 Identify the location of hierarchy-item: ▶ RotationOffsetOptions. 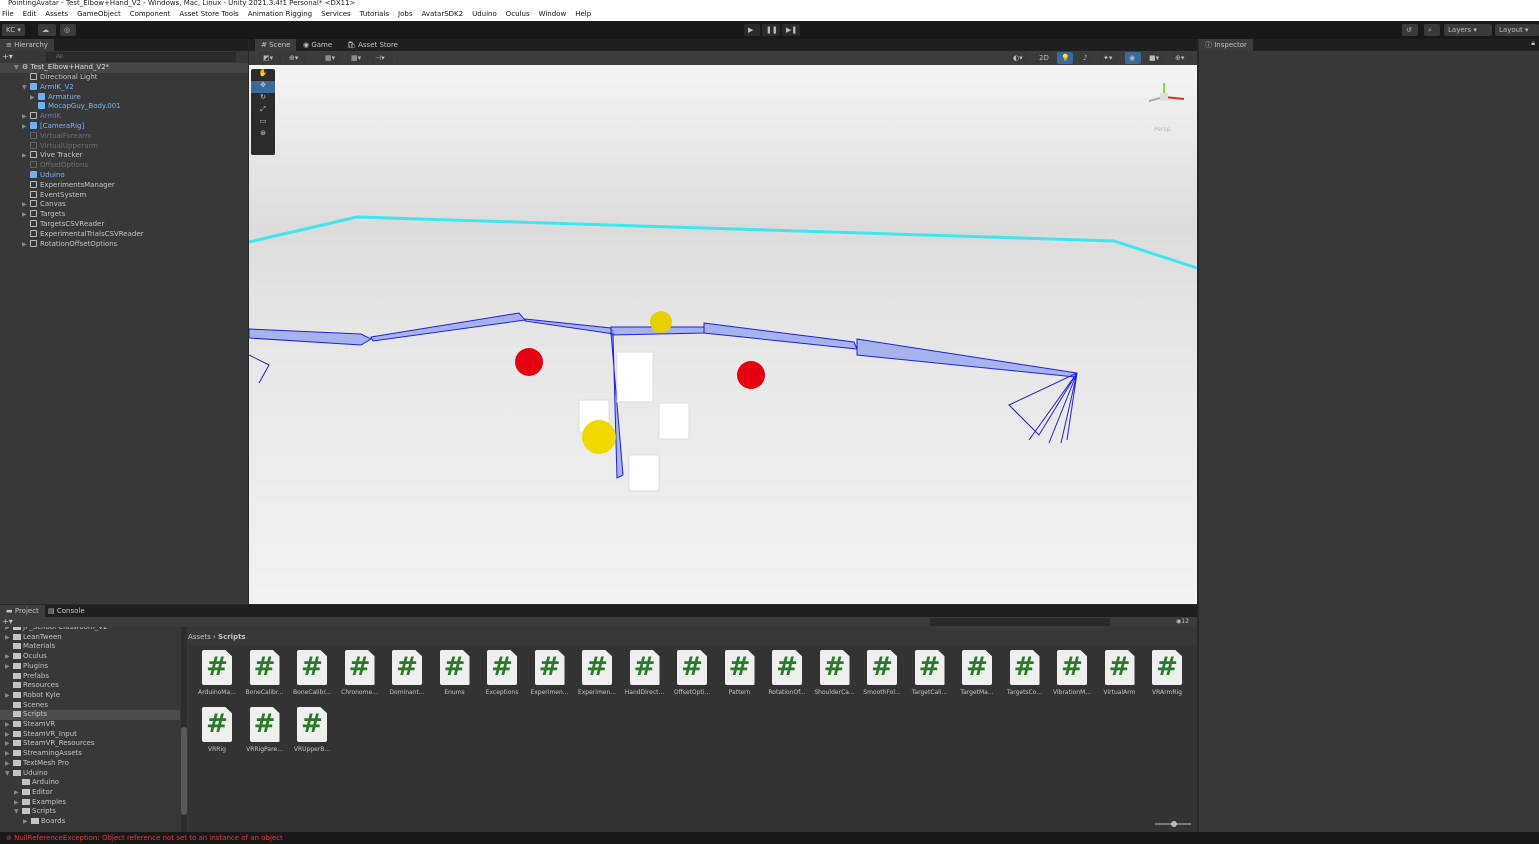
(124, 244).